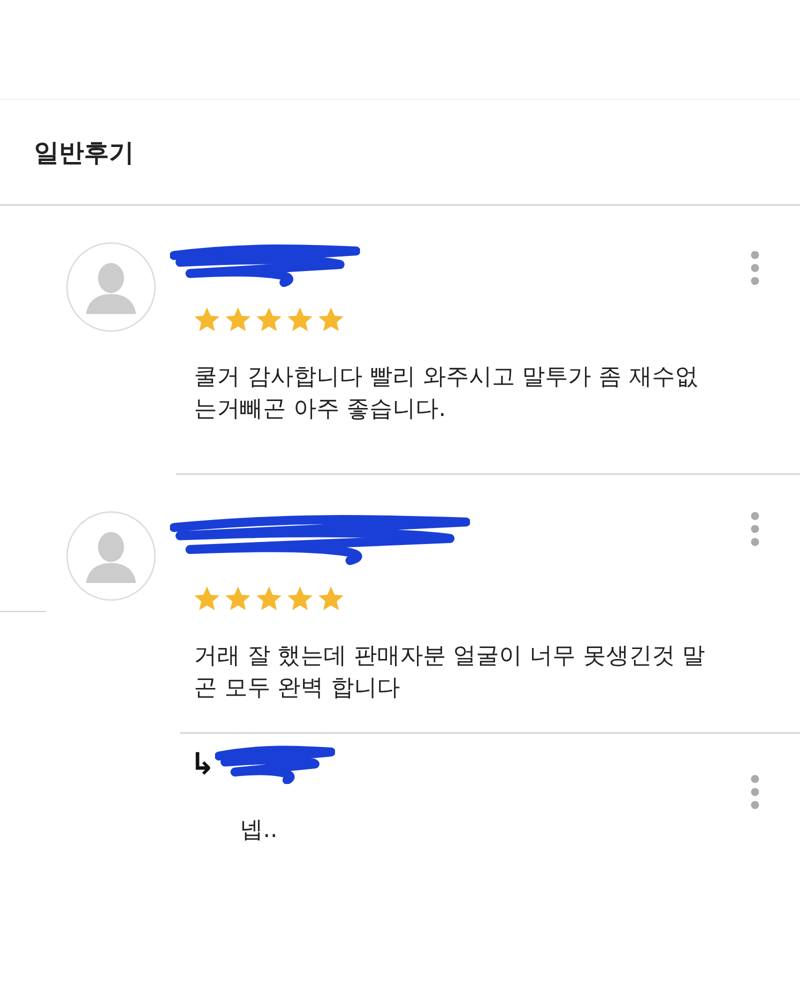  What do you see at coordinates (259, 830) in the screenshot?
I see `reply-text: 넵..` at bounding box center [259, 830].